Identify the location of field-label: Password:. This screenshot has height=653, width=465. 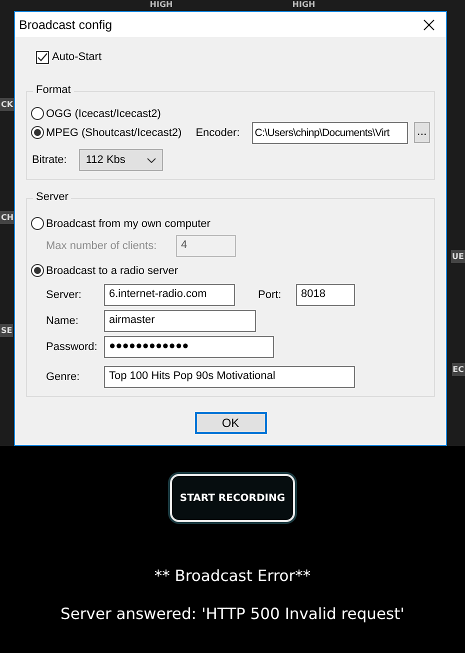
(72, 347).